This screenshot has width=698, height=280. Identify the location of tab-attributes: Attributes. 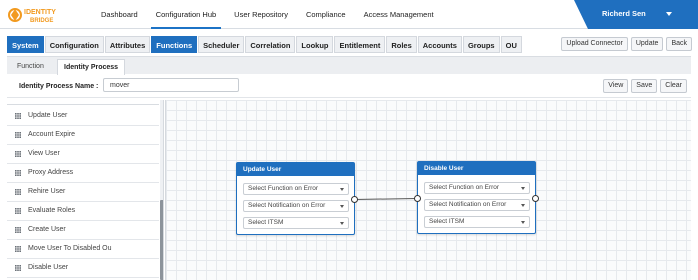
(127, 44).